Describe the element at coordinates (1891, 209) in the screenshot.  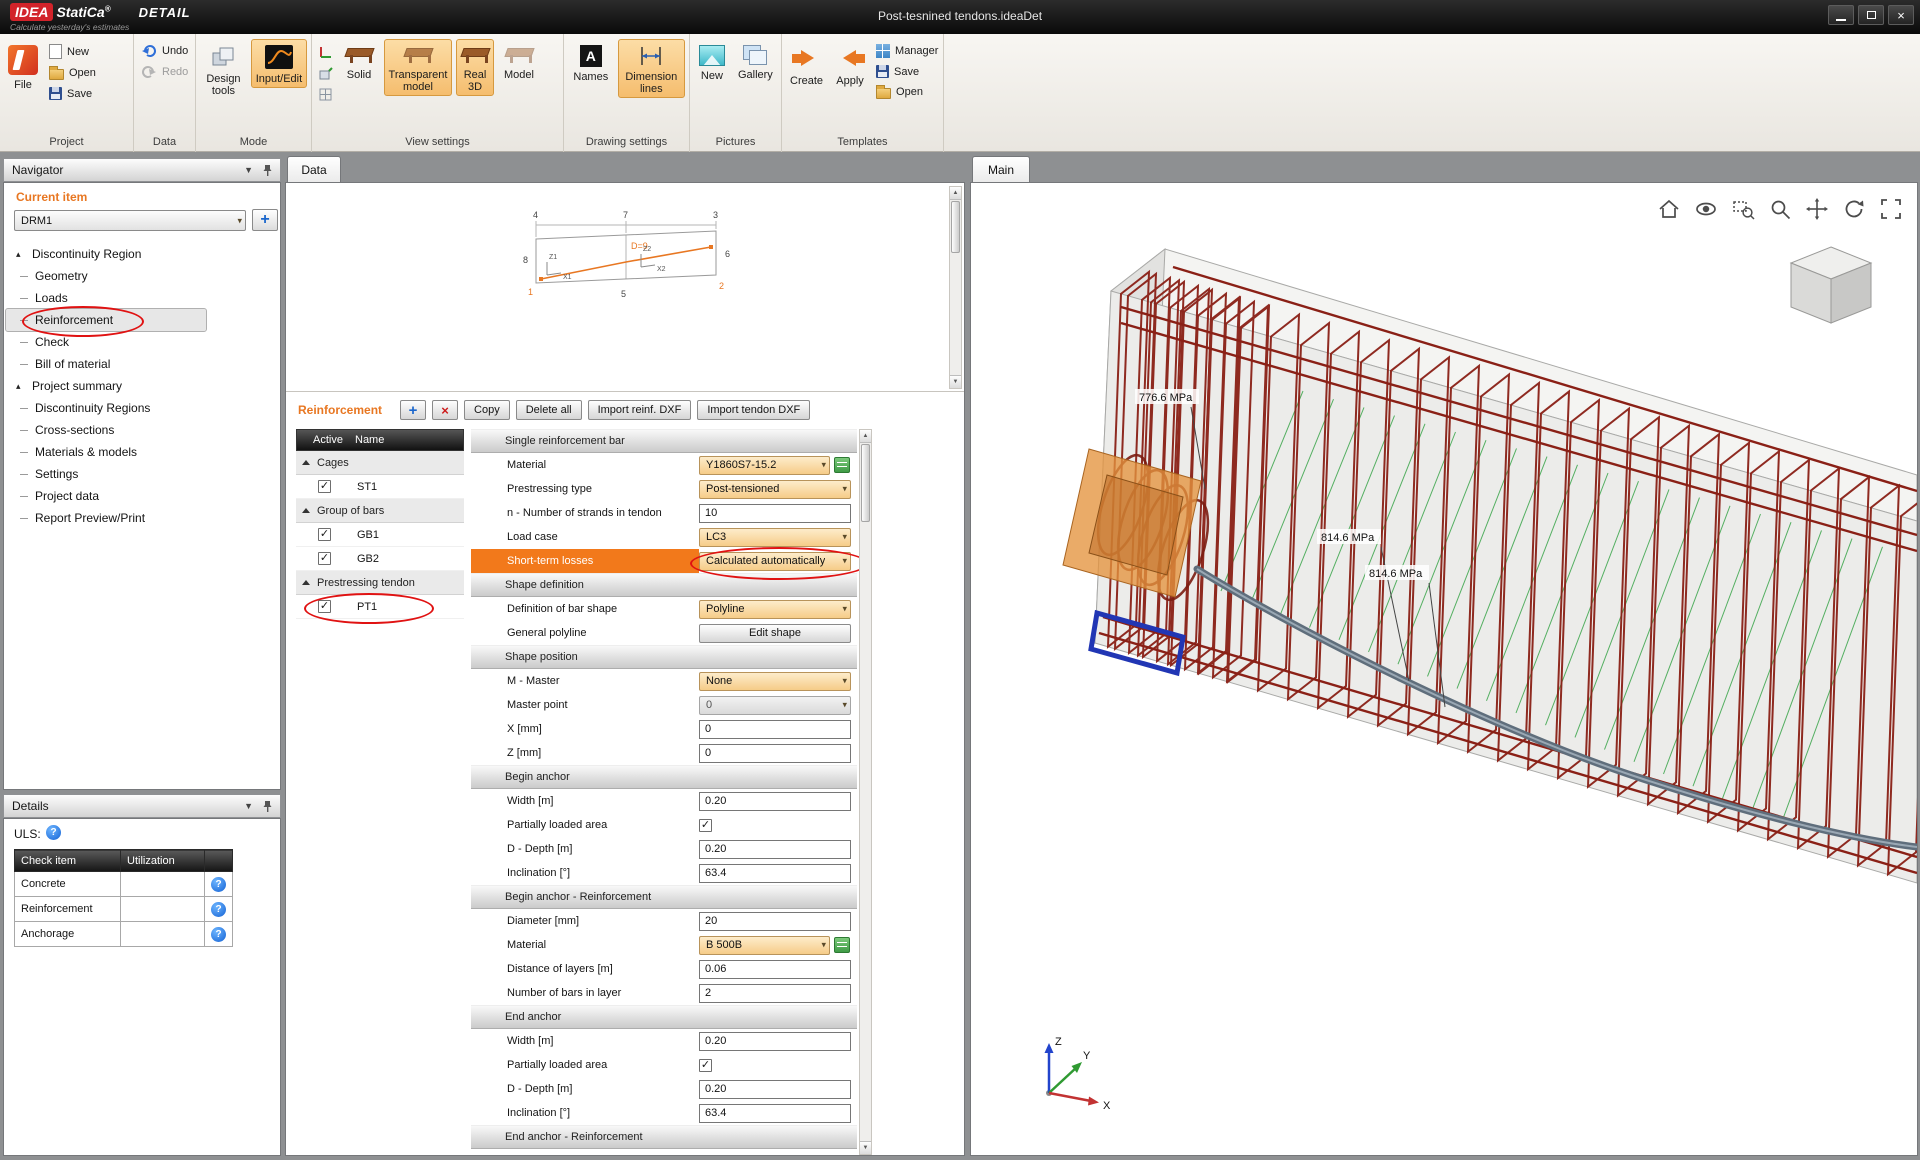
I see `fit-view-icon` at that location.